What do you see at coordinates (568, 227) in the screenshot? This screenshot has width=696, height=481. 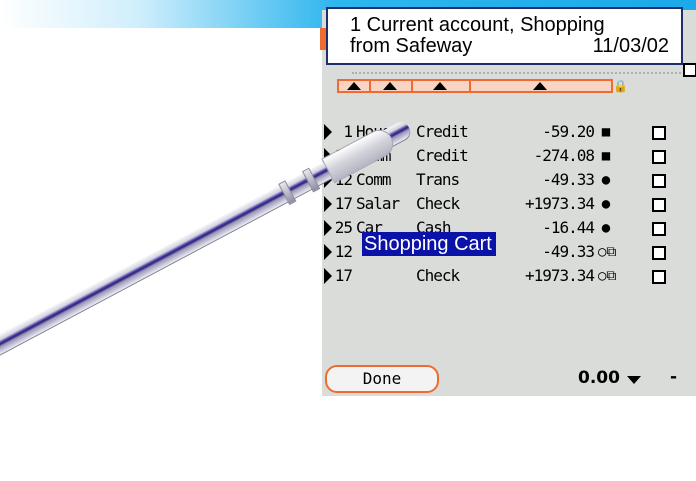 I see `txn-amount: -16.44` at bounding box center [568, 227].